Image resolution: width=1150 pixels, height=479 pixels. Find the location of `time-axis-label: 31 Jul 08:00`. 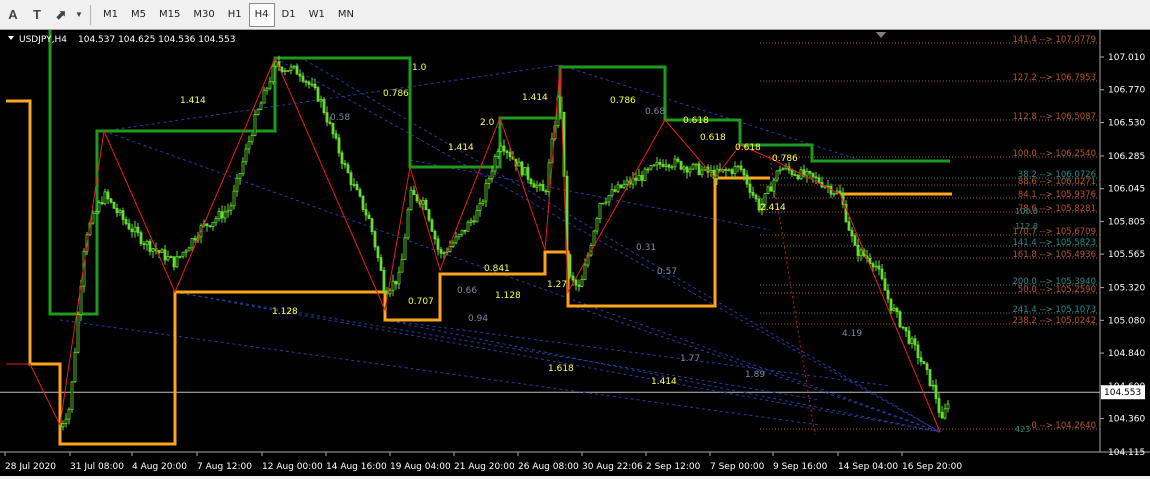

time-axis-label: 31 Jul 08:00 is located at coordinates (97, 467).